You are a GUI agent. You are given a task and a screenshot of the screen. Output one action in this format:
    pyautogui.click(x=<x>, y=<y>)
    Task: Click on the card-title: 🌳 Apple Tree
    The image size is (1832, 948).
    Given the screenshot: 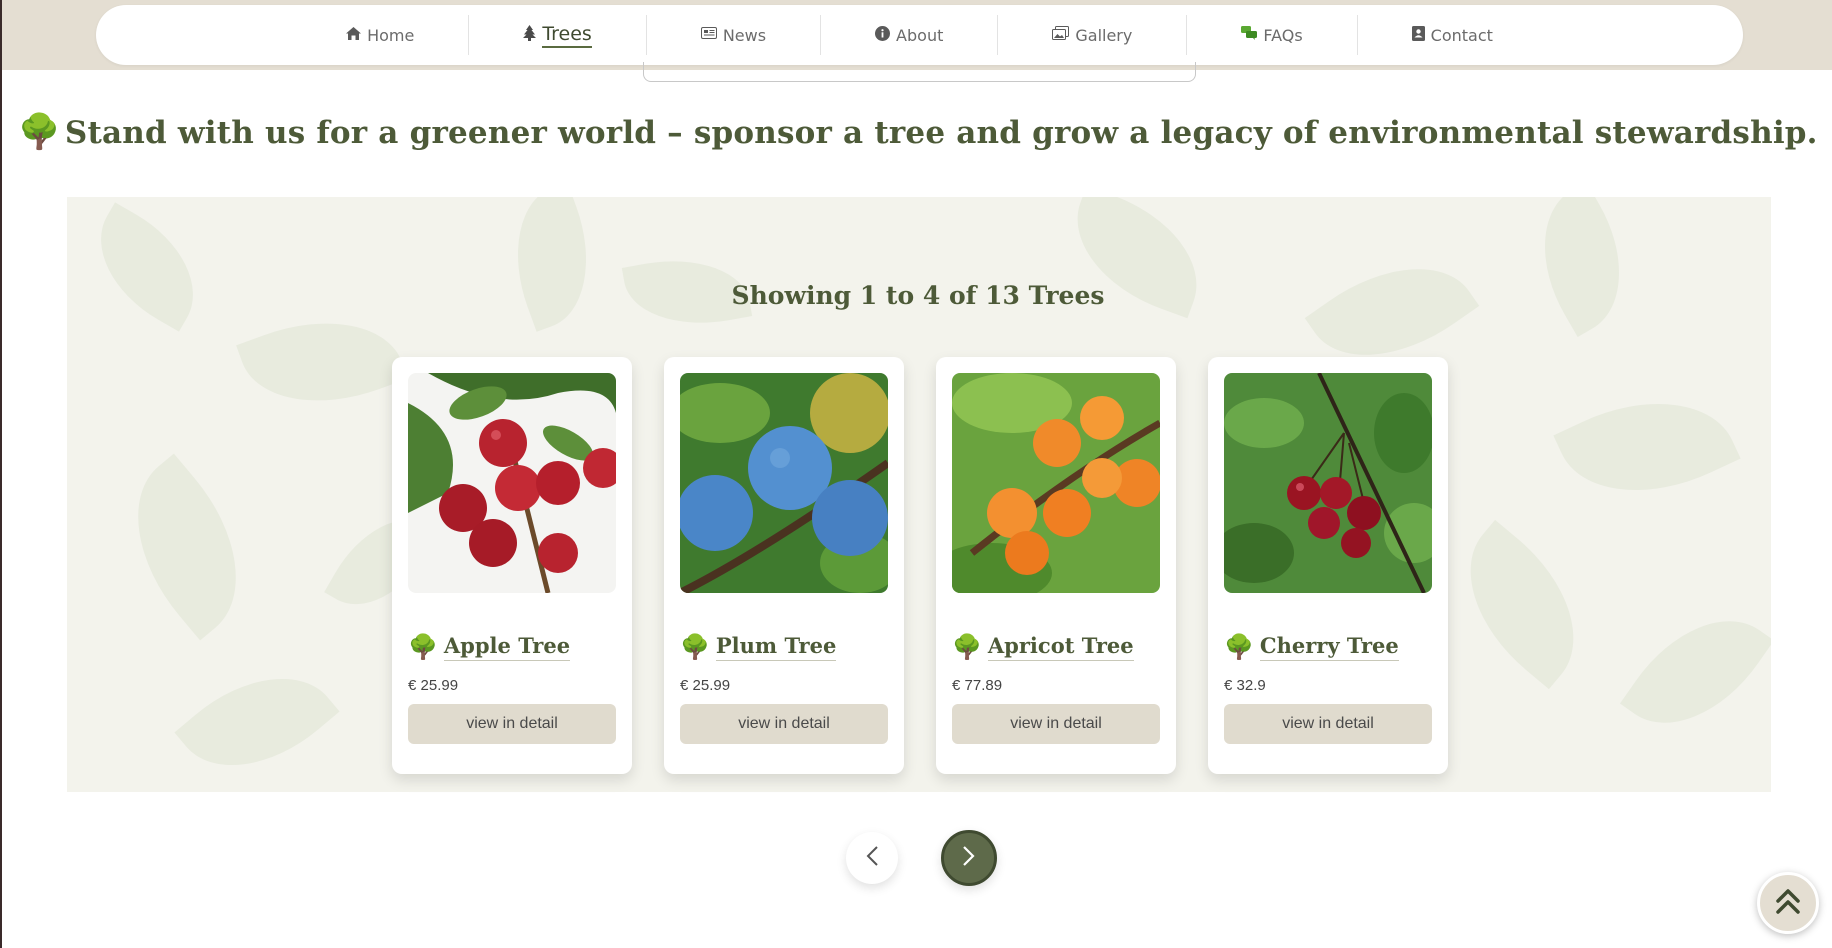 What is the action you would take?
    pyautogui.click(x=512, y=647)
    